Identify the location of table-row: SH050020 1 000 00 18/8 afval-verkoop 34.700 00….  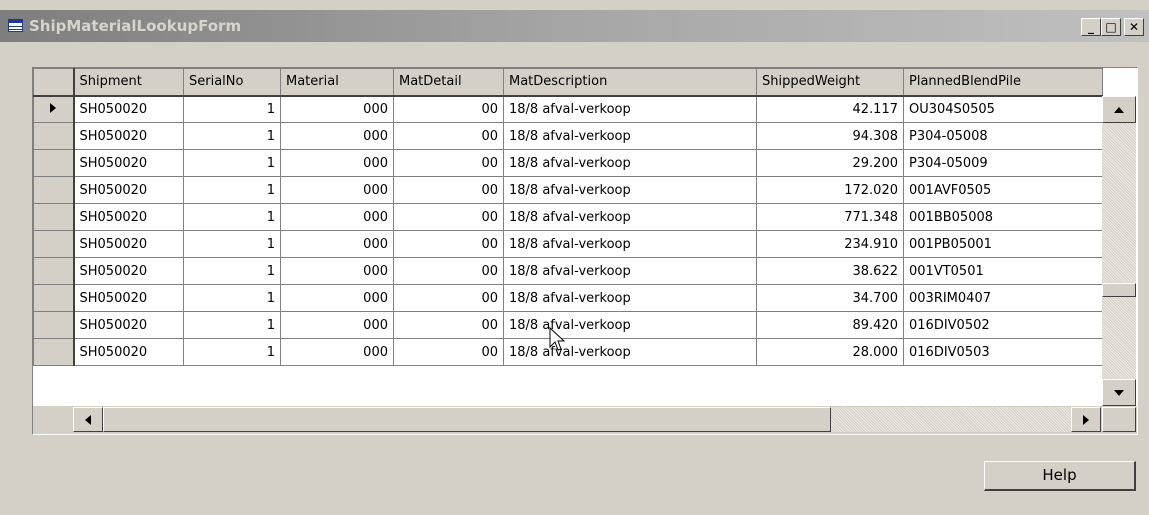
(568, 298).